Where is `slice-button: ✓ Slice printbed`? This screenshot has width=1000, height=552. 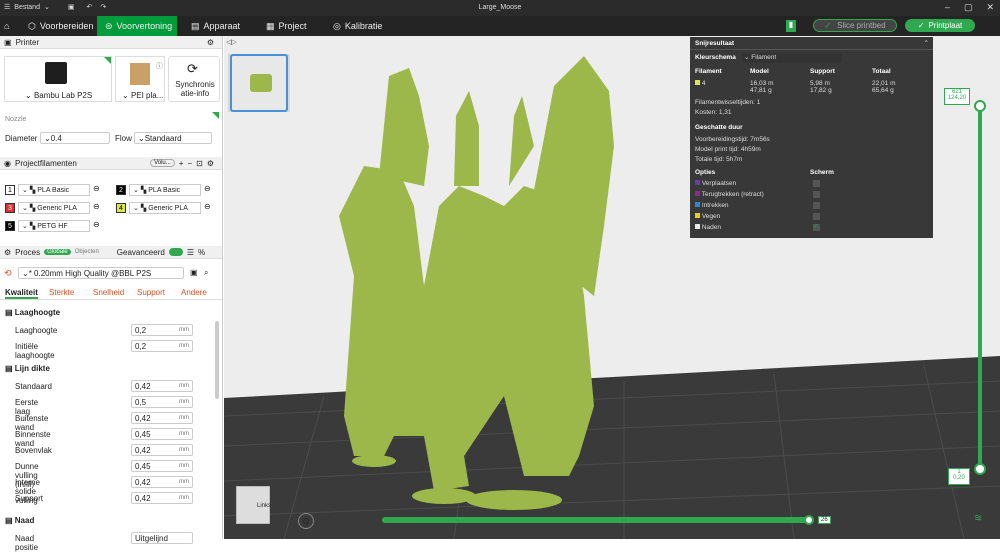
slice-button: ✓ Slice printbed is located at coordinates (855, 25).